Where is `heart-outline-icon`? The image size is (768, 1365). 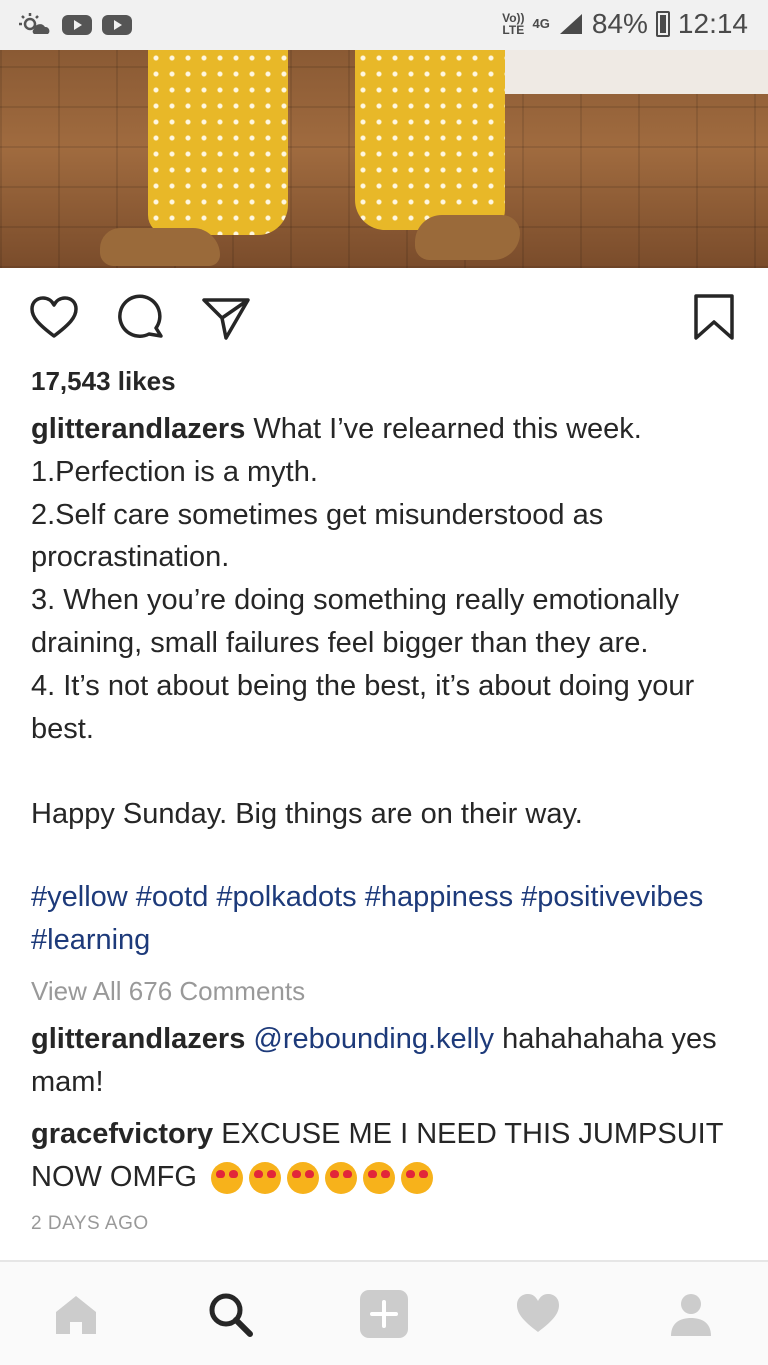
heart-outline-icon is located at coordinates (54, 318).